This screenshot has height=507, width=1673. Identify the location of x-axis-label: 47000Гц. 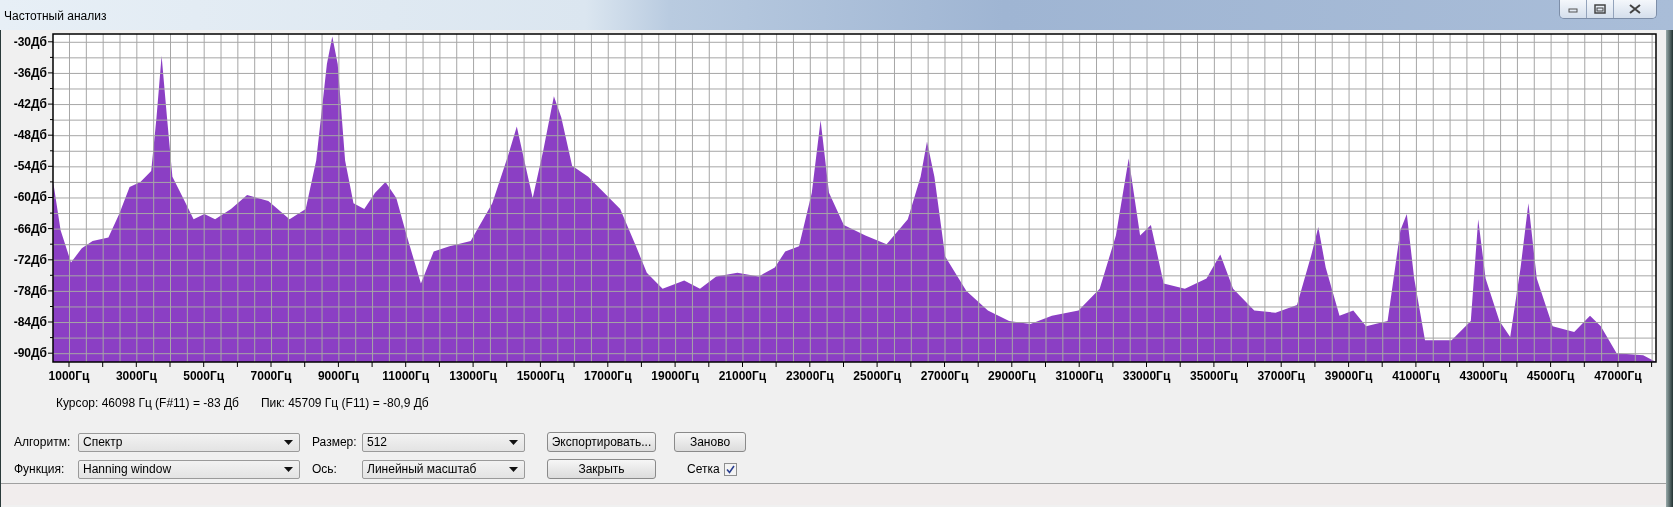
(1618, 376).